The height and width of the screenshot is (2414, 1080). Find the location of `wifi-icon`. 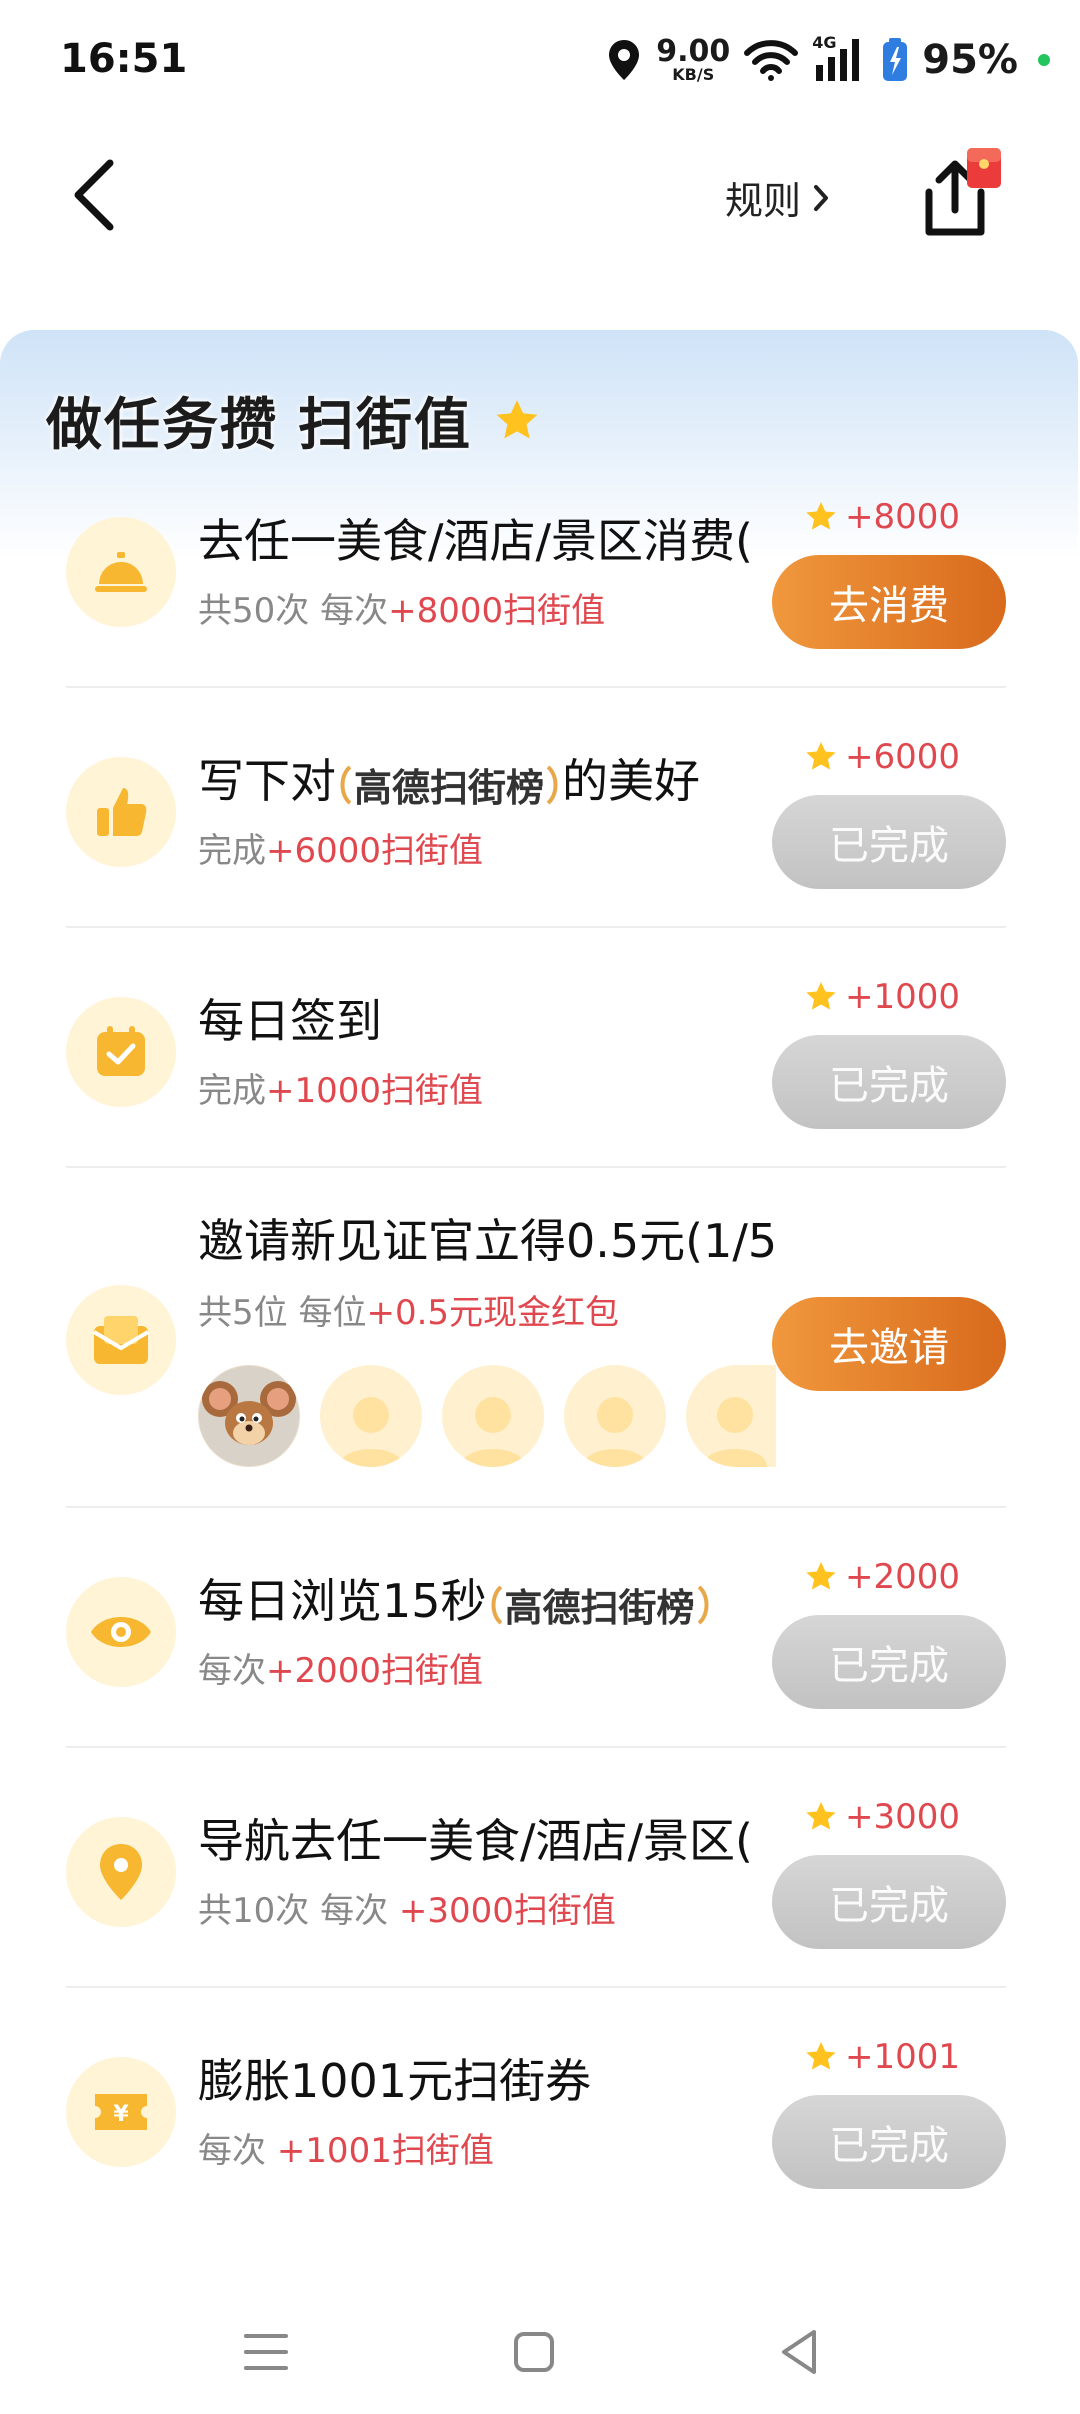

wifi-icon is located at coordinates (771, 60).